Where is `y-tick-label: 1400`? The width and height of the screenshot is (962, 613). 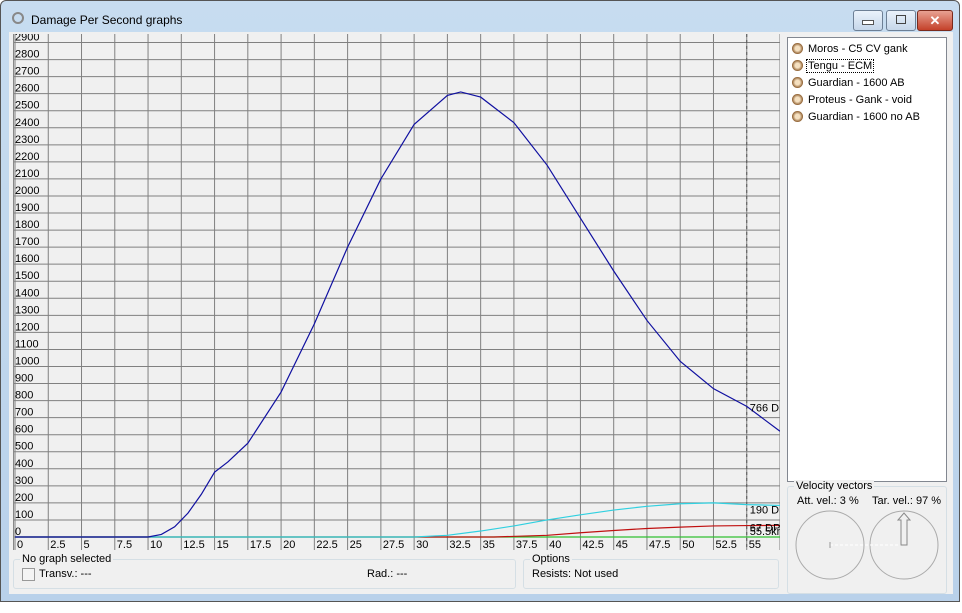
y-tick-label: 1400 is located at coordinates (27, 293).